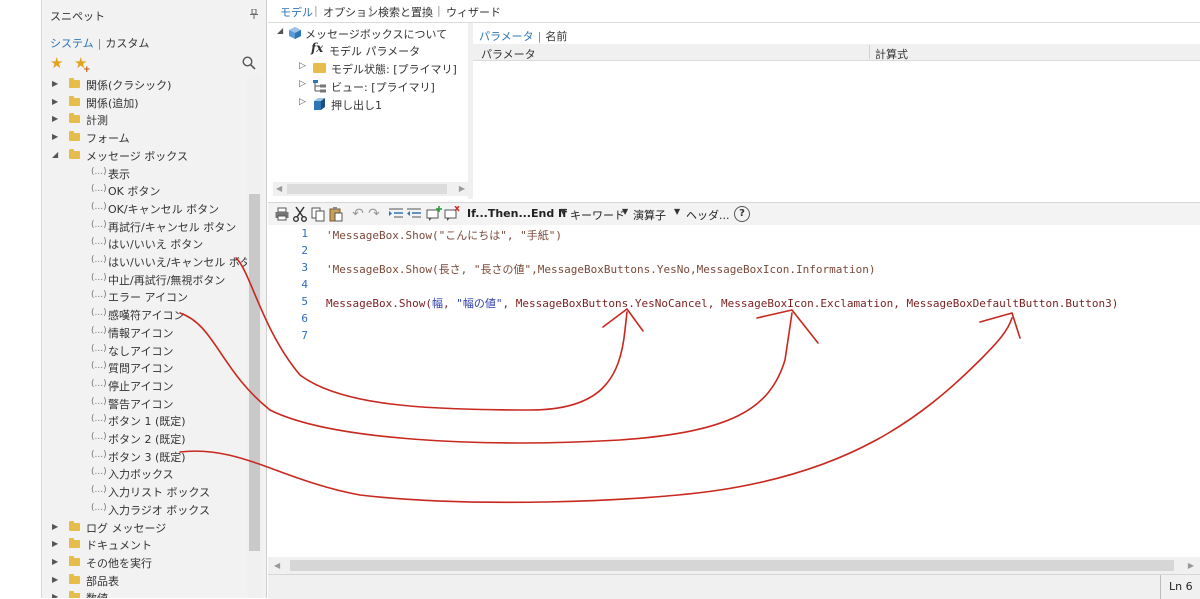 This screenshot has width=1200, height=599. What do you see at coordinates (144, 491) in the screenshot?
I see `snippet-item: (...) 入力リスト ボックス` at bounding box center [144, 491].